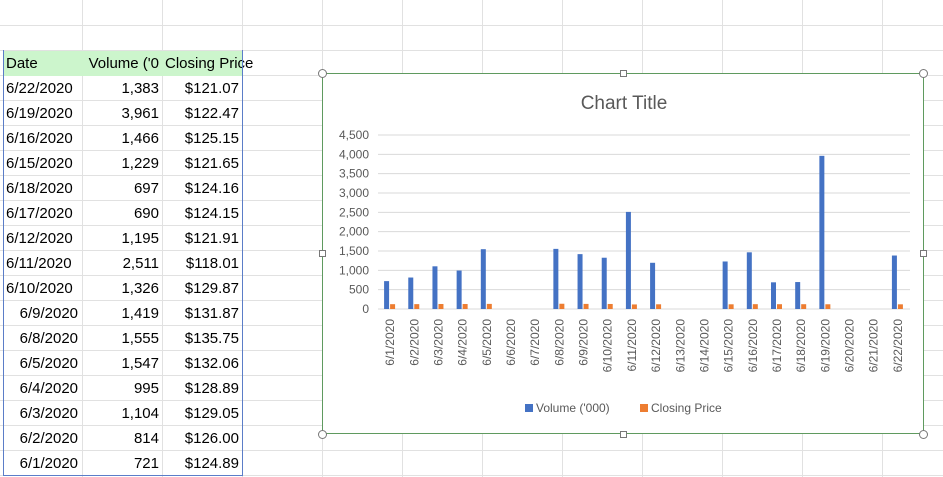 Image resolution: width=943 pixels, height=477 pixels. I want to click on date-cell: 6/17/2020, so click(43, 213).